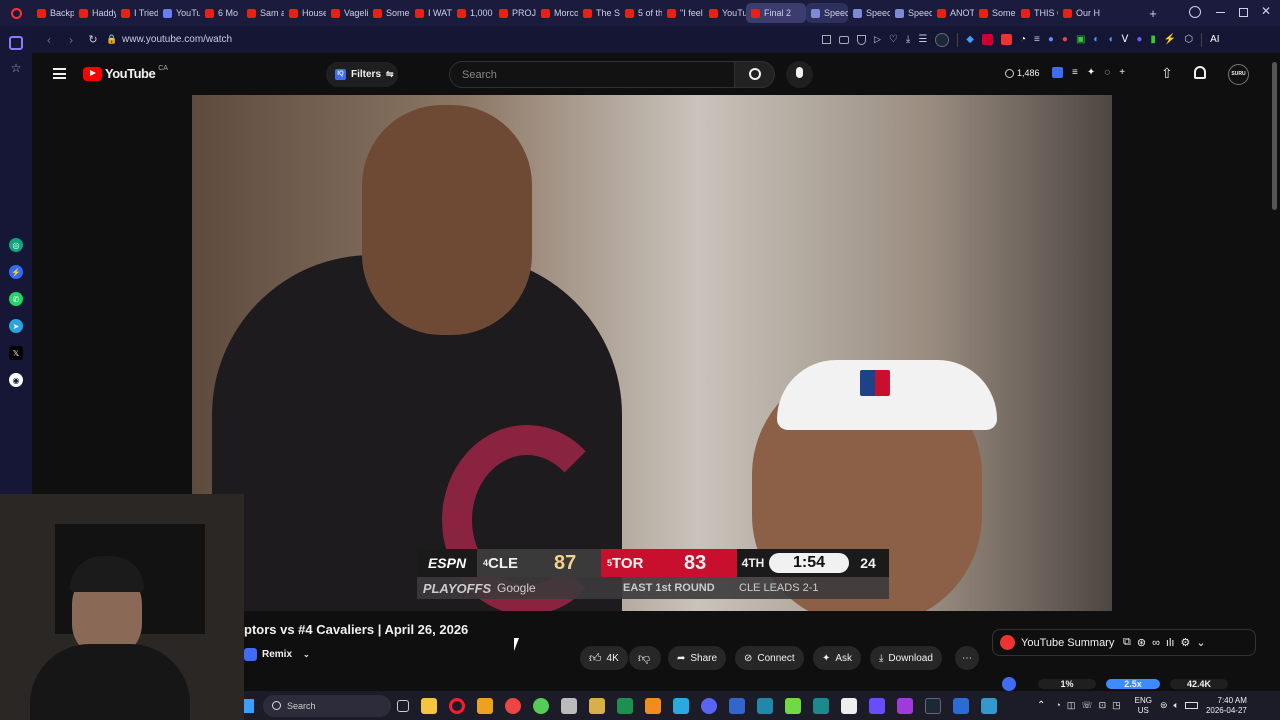 The height and width of the screenshot is (720, 1280). What do you see at coordinates (641, 13) in the screenshot?
I see `tab-14: 5 of th` at bounding box center [641, 13].